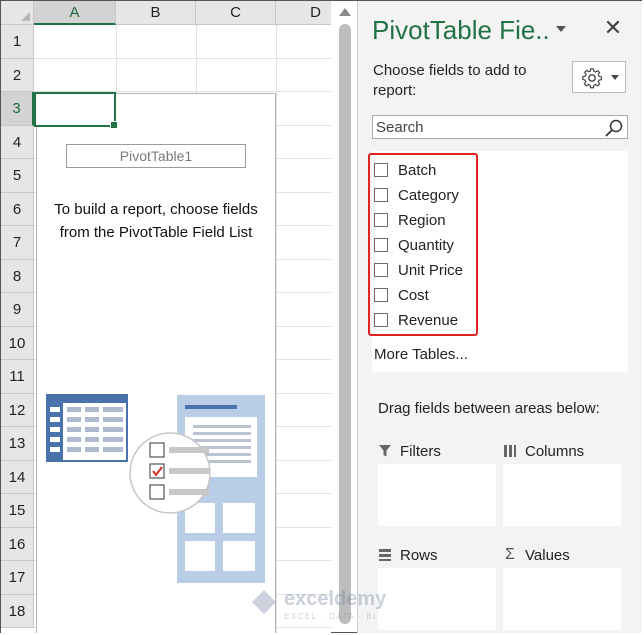  Describe the element at coordinates (156, 209) in the screenshot. I see `pivot-instruction-line1: To build a report, choose fields` at that location.